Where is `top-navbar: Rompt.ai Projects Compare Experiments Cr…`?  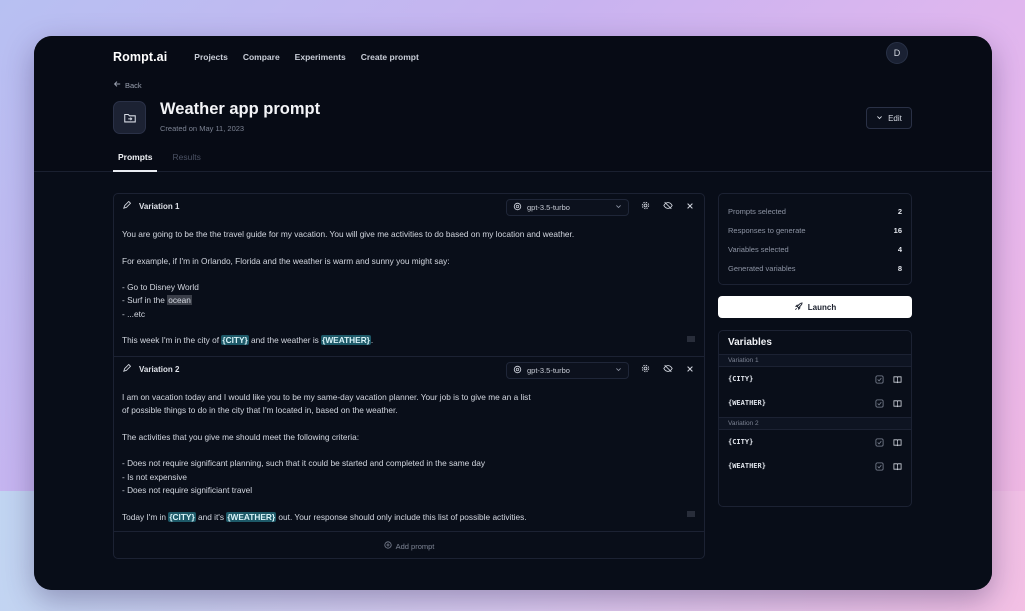
top-navbar: Rompt.ai Projects Compare Experiments Cr… is located at coordinates (273, 57).